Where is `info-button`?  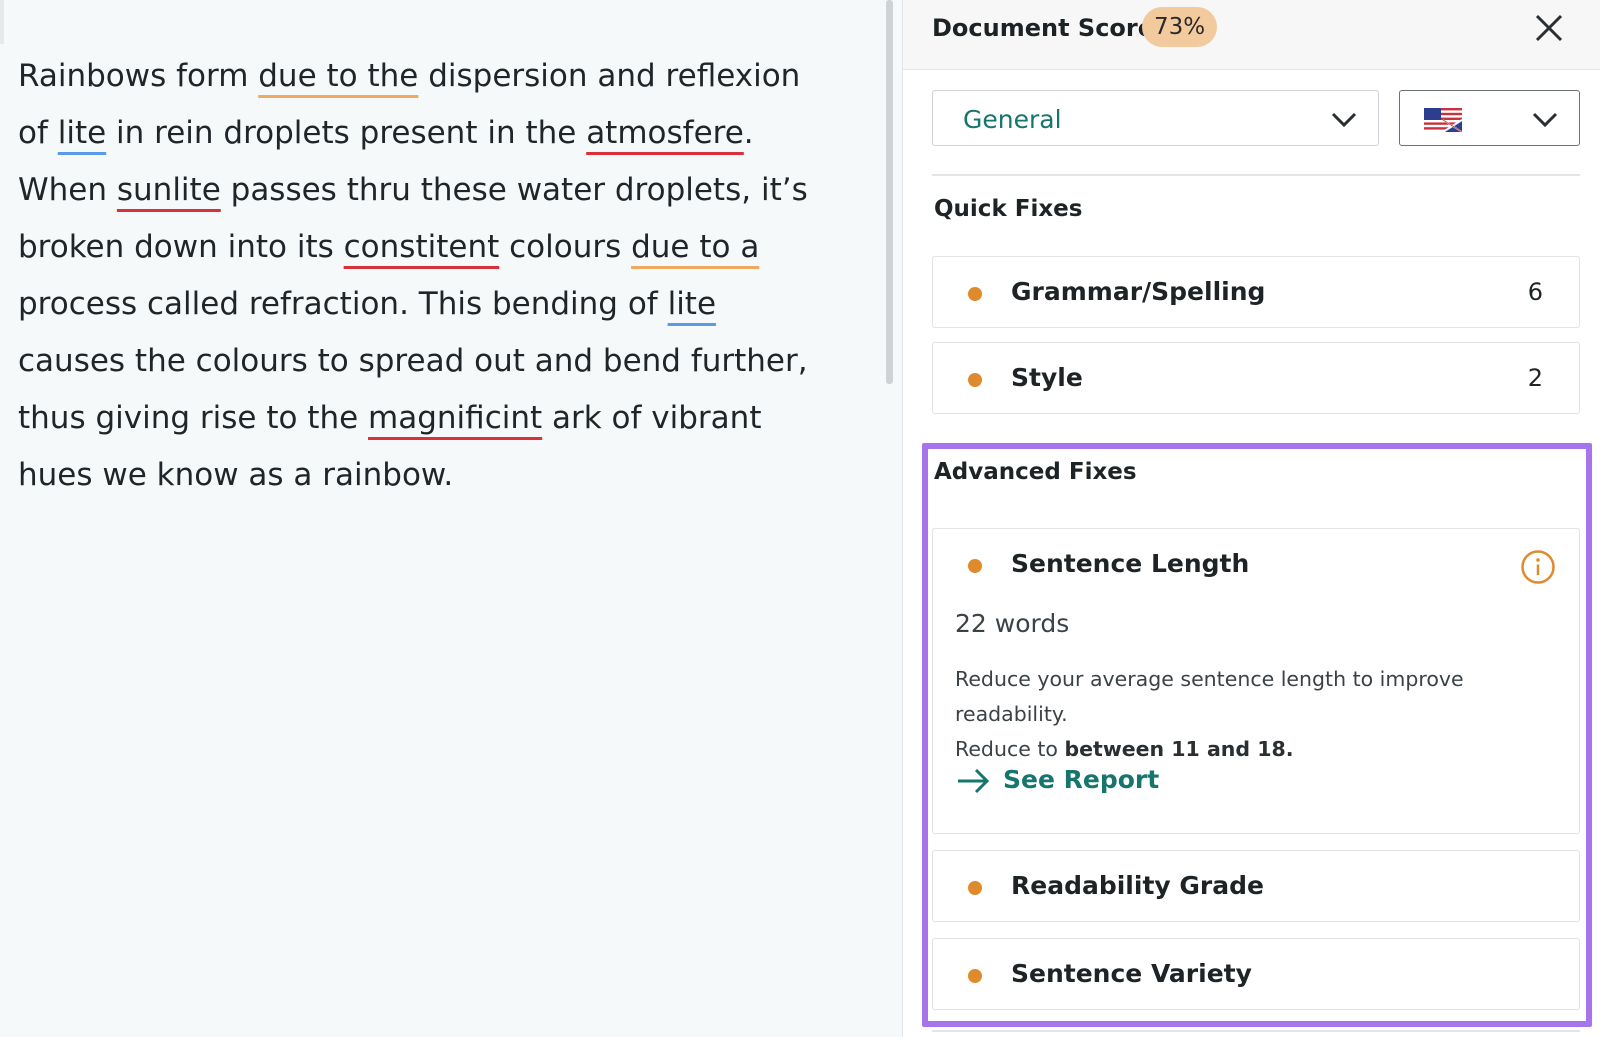
info-button is located at coordinates (1538, 567).